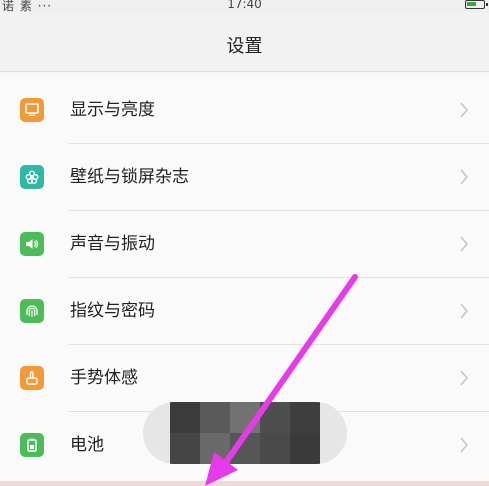  Describe the element at coordinates (476, 4) in the screenshot. I see `status-battery-icon` at that location.